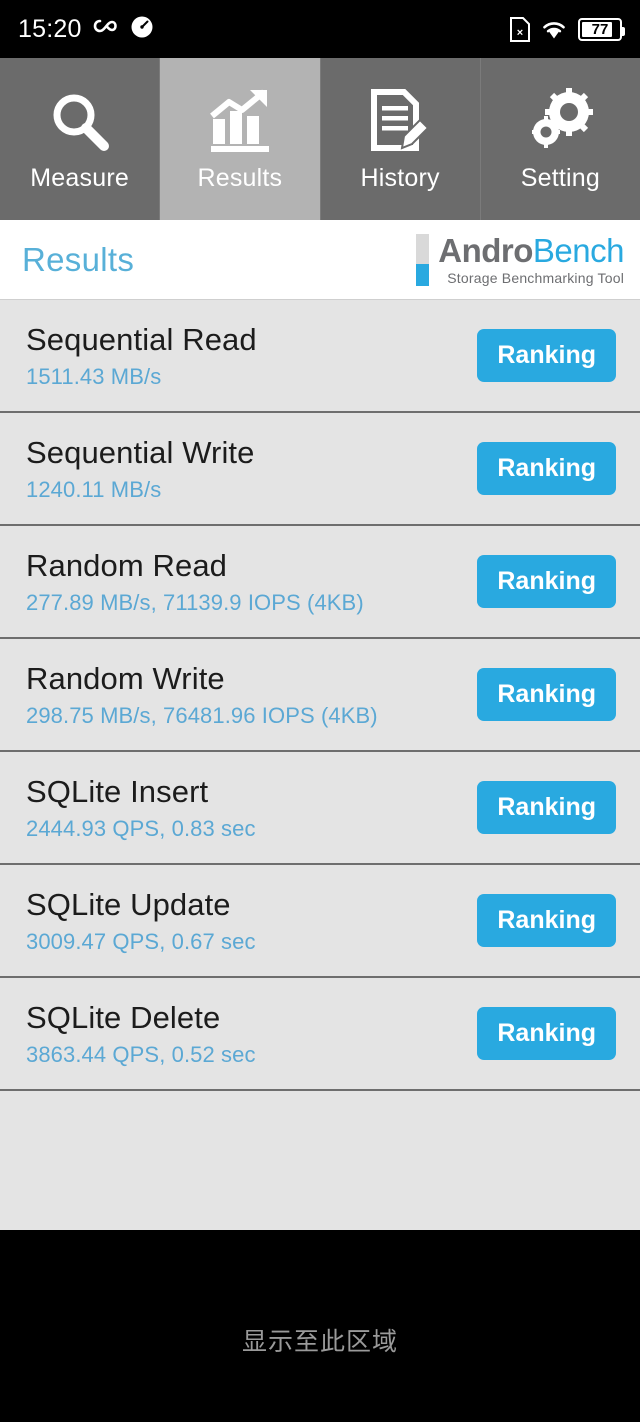 Image resolution: width=640 pixels, height=1422 pixels. Describe the element at coordinates (80, 122) in the screenshot. I see `magnifier-icon` at that location.